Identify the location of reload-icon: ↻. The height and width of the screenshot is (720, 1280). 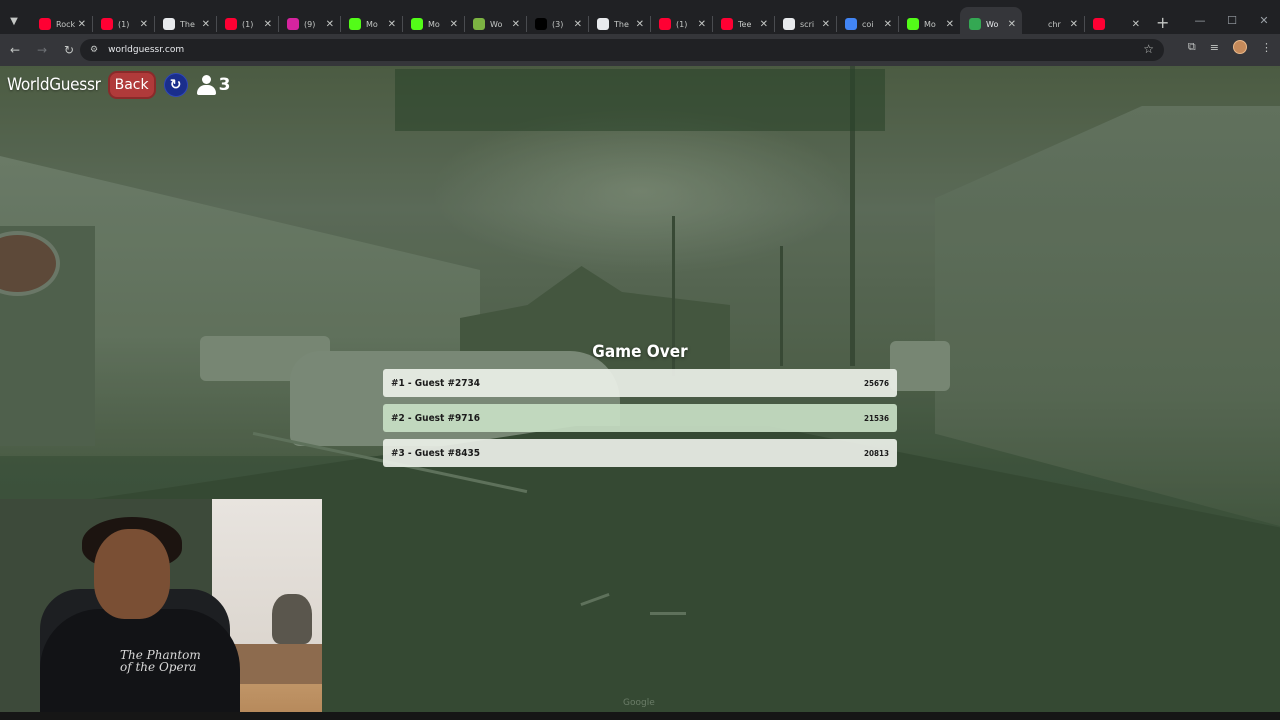
(69, 50).